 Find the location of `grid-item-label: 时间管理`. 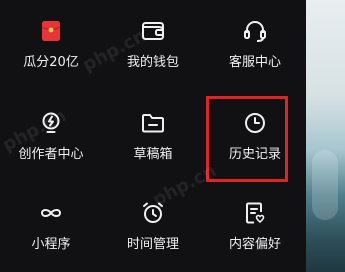

grid-item-label: 时间管理 is located at coordinates (152, 244).